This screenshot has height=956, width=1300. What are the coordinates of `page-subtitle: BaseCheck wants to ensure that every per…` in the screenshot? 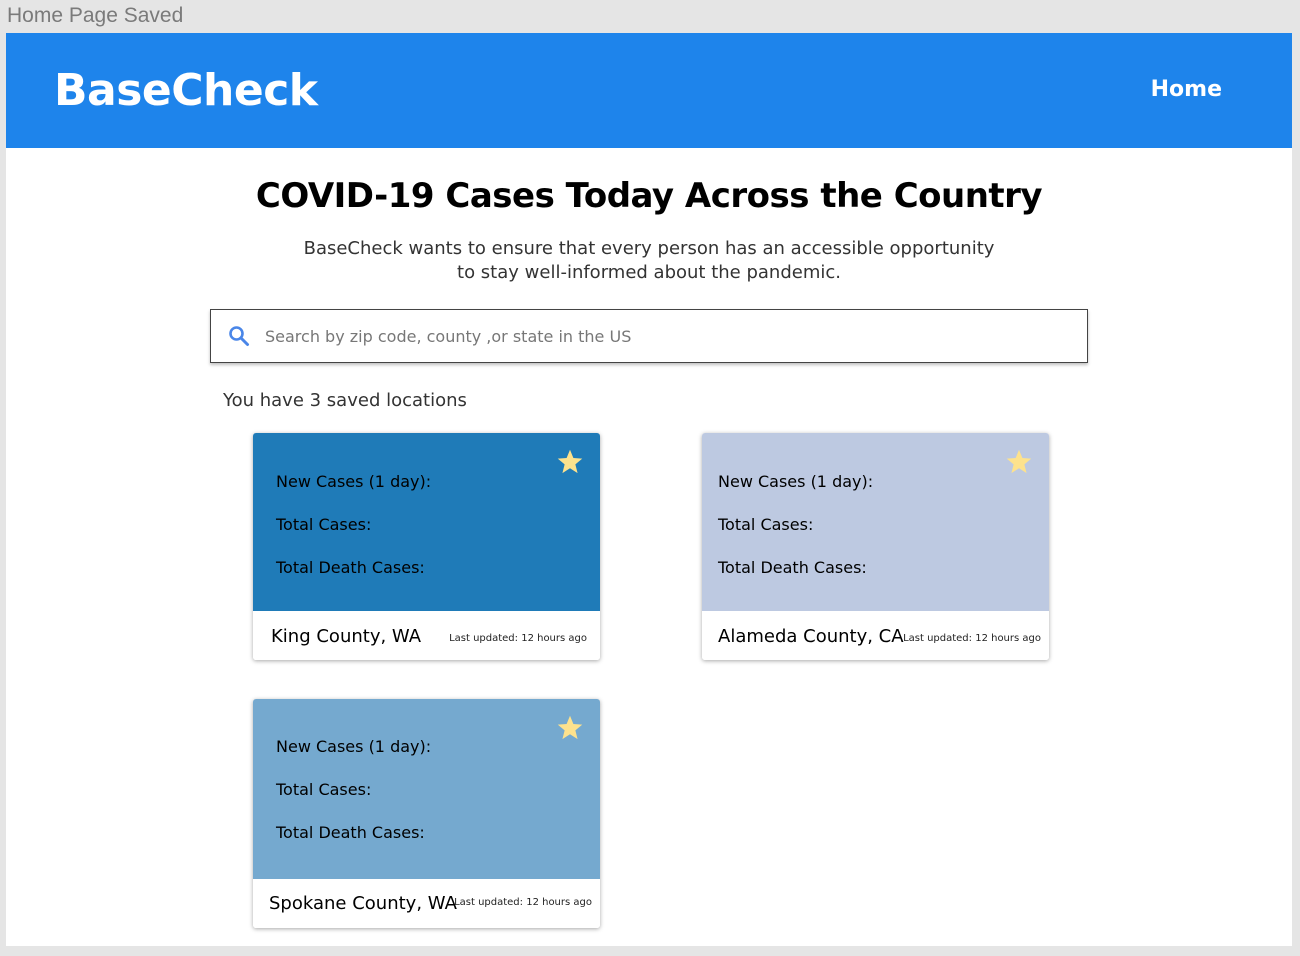 It's located at (649, 260).